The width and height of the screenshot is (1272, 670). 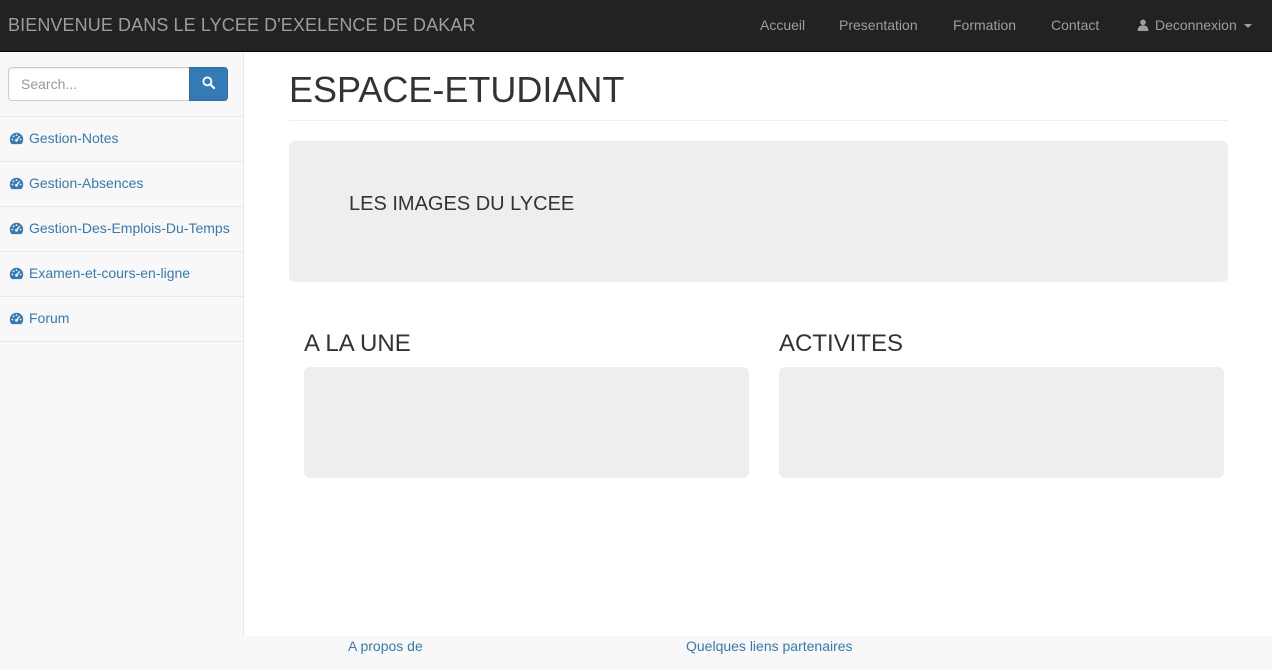 What do you see at coordinates (74, 138) in the screenshot?
I see `sidebar-item-label: Gestion-Notes` at bounding box center [74, 138].